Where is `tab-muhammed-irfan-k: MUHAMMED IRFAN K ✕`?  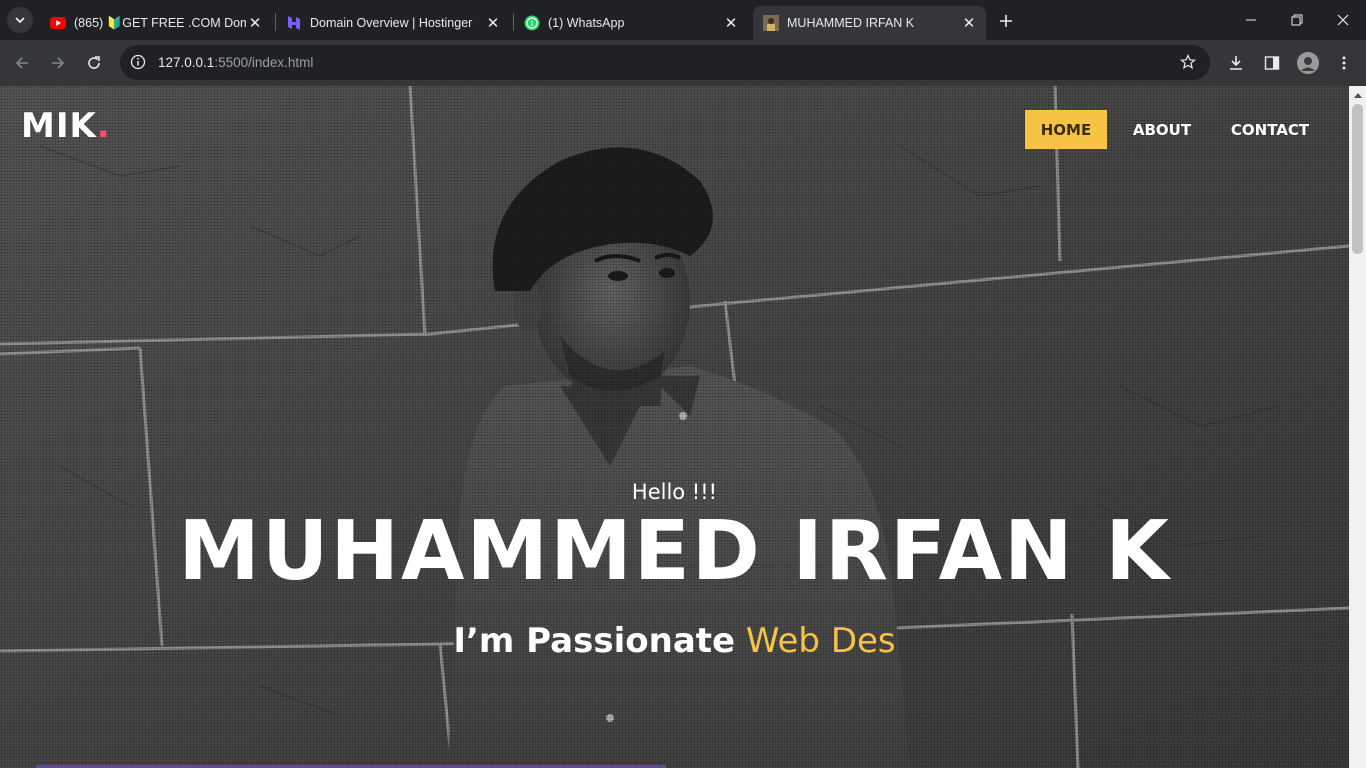
tab-muhammed-irfan-k: MUHAMMED IRFAN K ✕ is located at coordinates (869, 23).